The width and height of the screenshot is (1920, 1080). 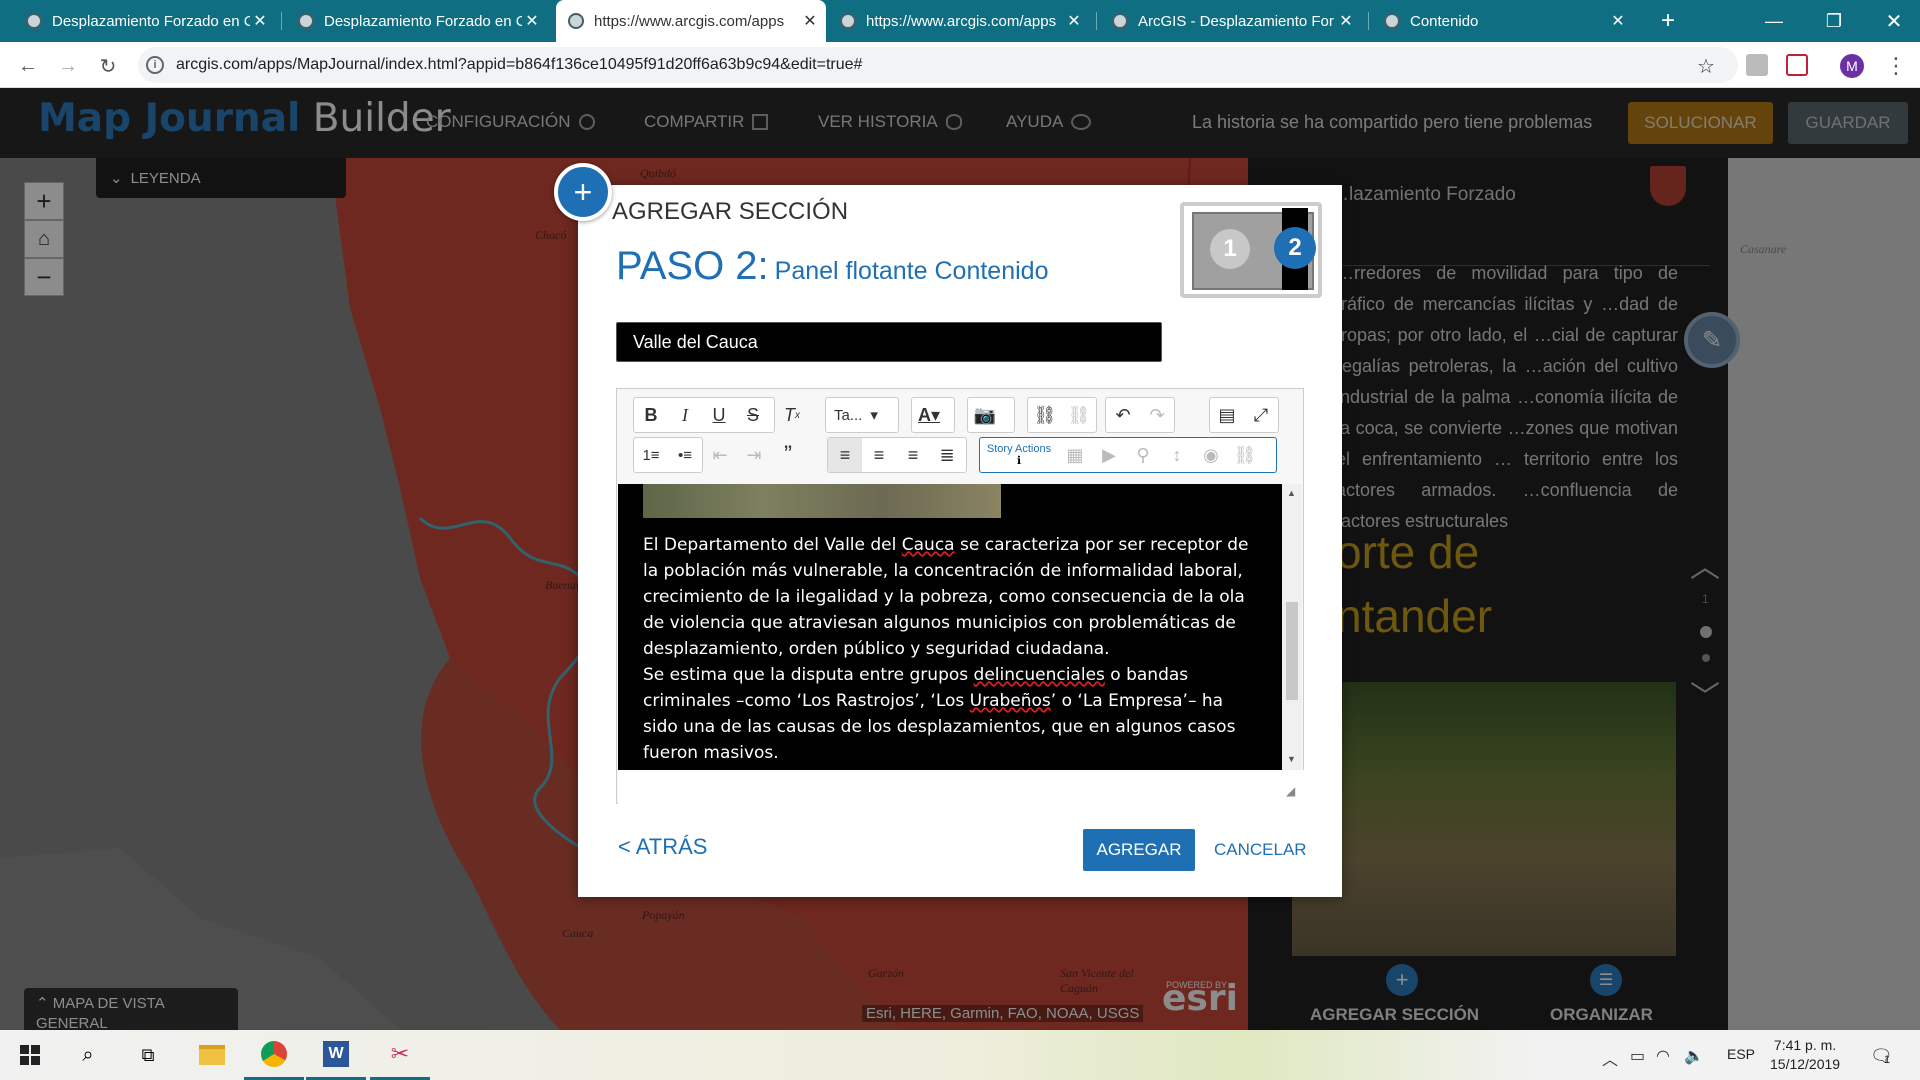 What do you see at coordinates (691, 21) in the screenshot?
I see `browser-tab-3-active: https://www.arcgis.com/apps ✕` at bounding box center [691, 21].